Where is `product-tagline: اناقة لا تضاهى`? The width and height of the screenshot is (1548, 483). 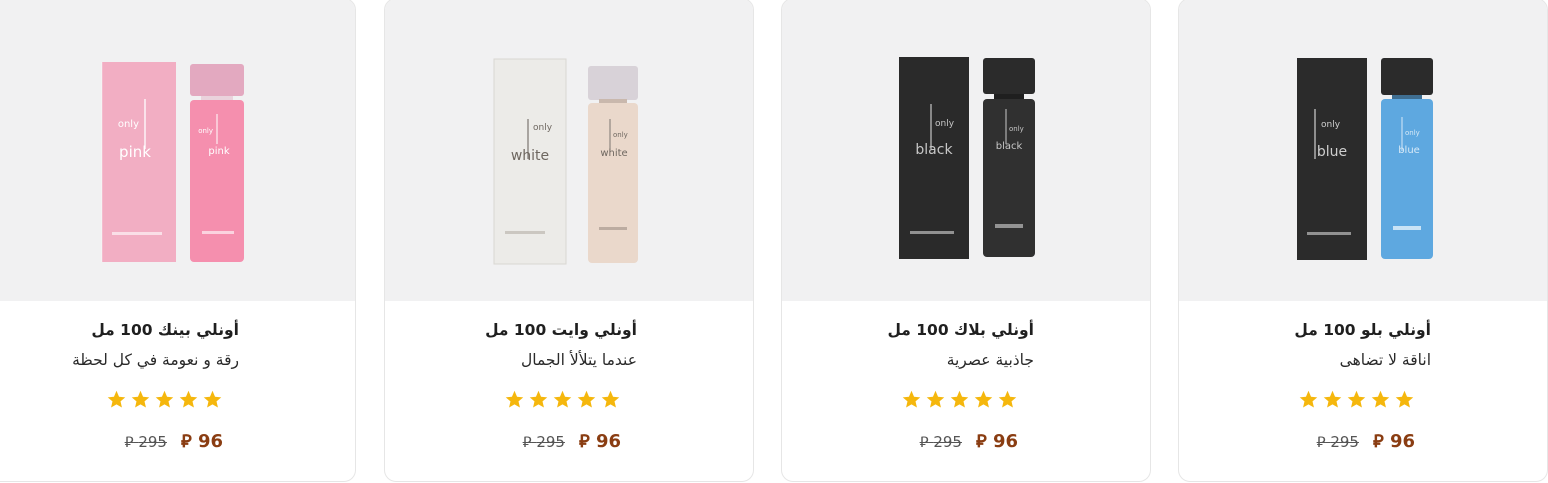
product-tagline: اناقة لا تضاهى is located at coordinates (1385, 360).